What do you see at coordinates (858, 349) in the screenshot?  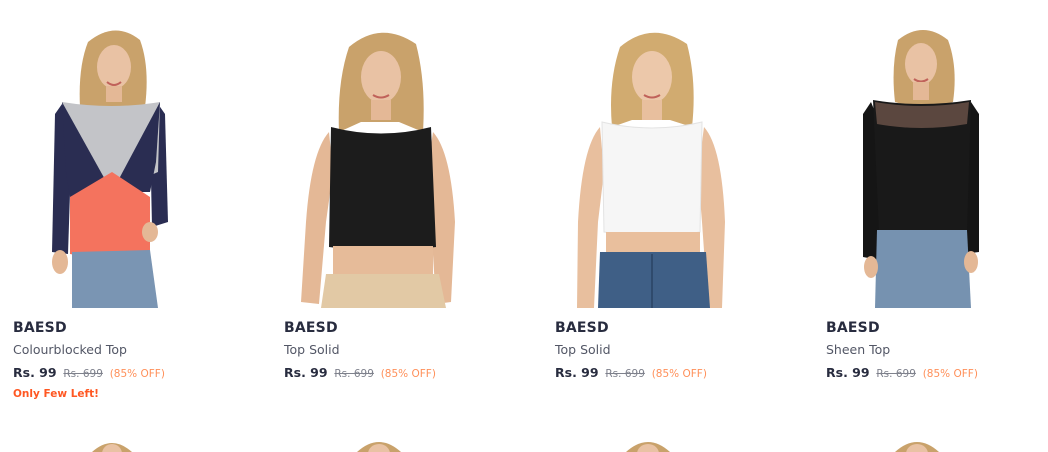 I see `product-name: Sheen Top` at bounding box center [858, 349].